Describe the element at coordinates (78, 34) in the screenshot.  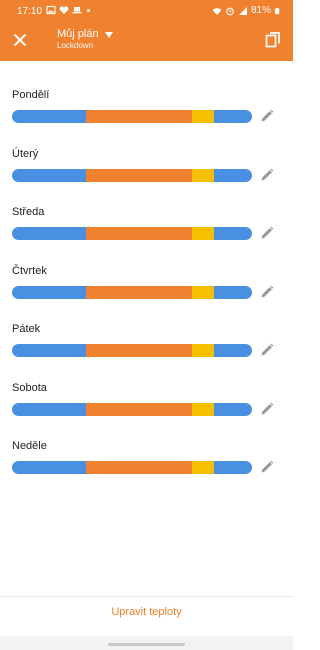
I see `plan-title: Můj plán` at that location.